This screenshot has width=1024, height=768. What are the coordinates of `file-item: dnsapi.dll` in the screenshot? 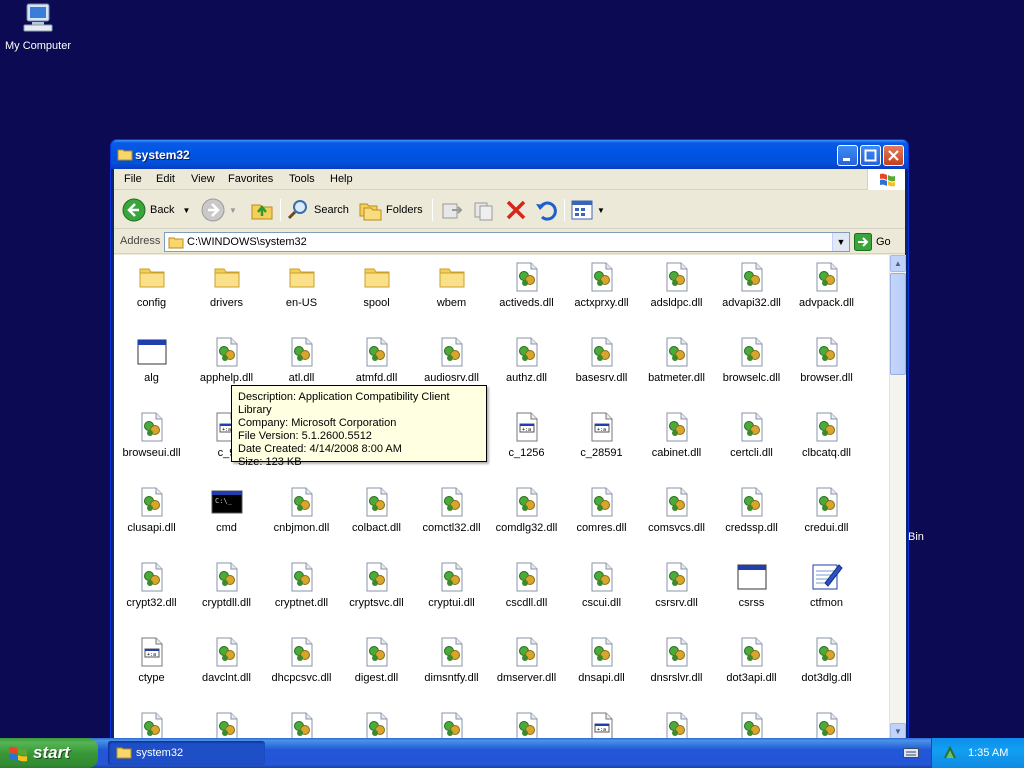 It's located at (601, 664).